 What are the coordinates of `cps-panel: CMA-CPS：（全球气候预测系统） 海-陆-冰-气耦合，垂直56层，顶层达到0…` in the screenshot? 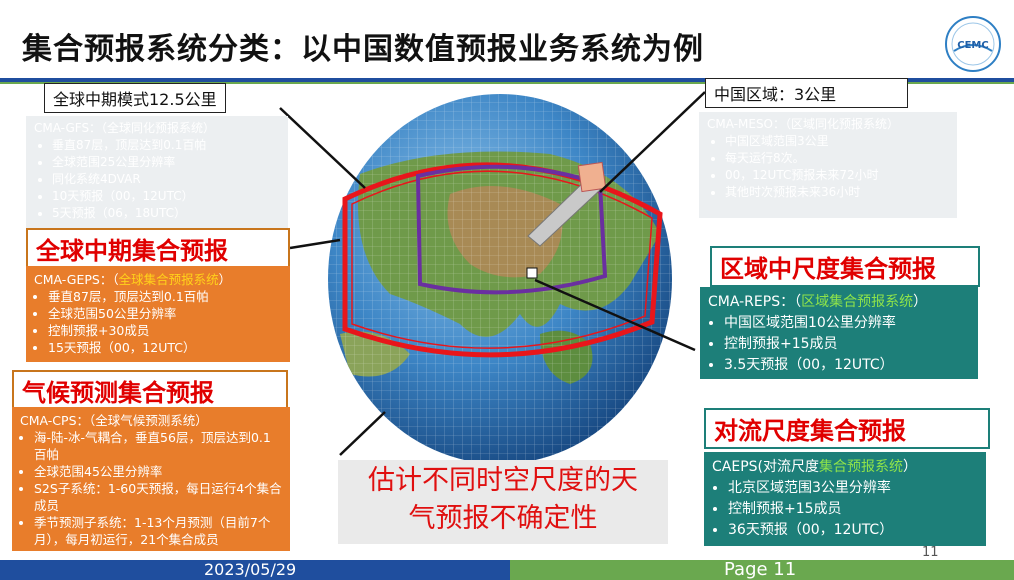 It's located at (151, 479).